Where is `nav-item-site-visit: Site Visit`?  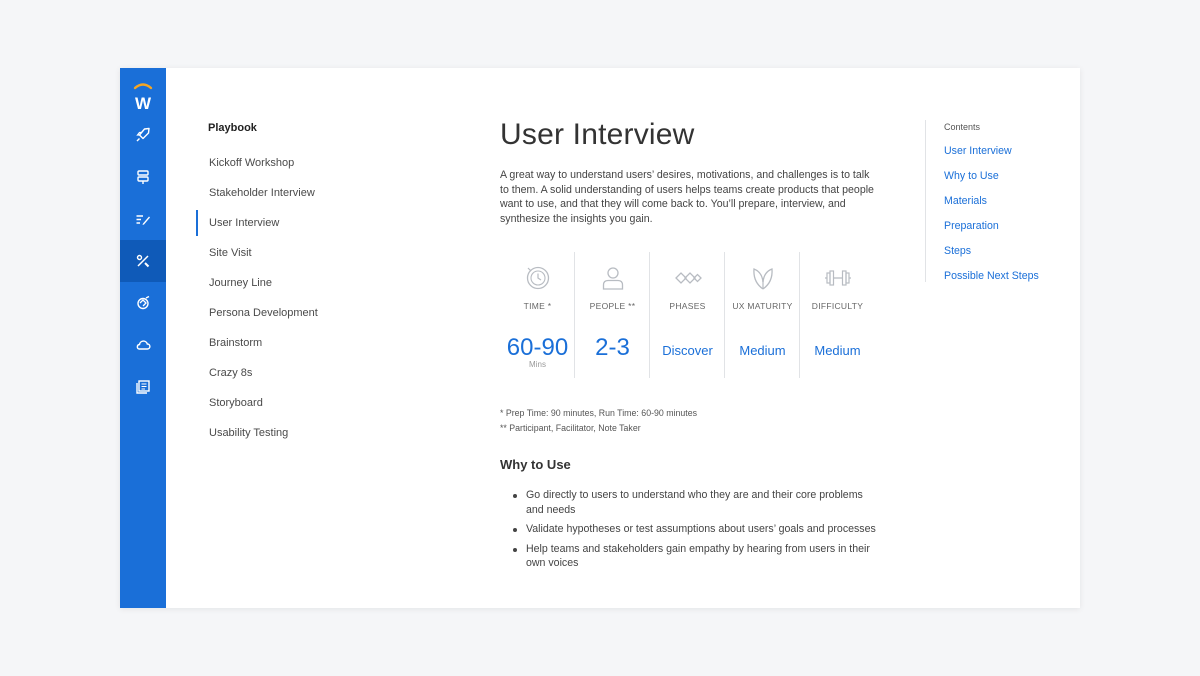
nav-item-site-visit: Site Visit is located at coordinates (319, 253).